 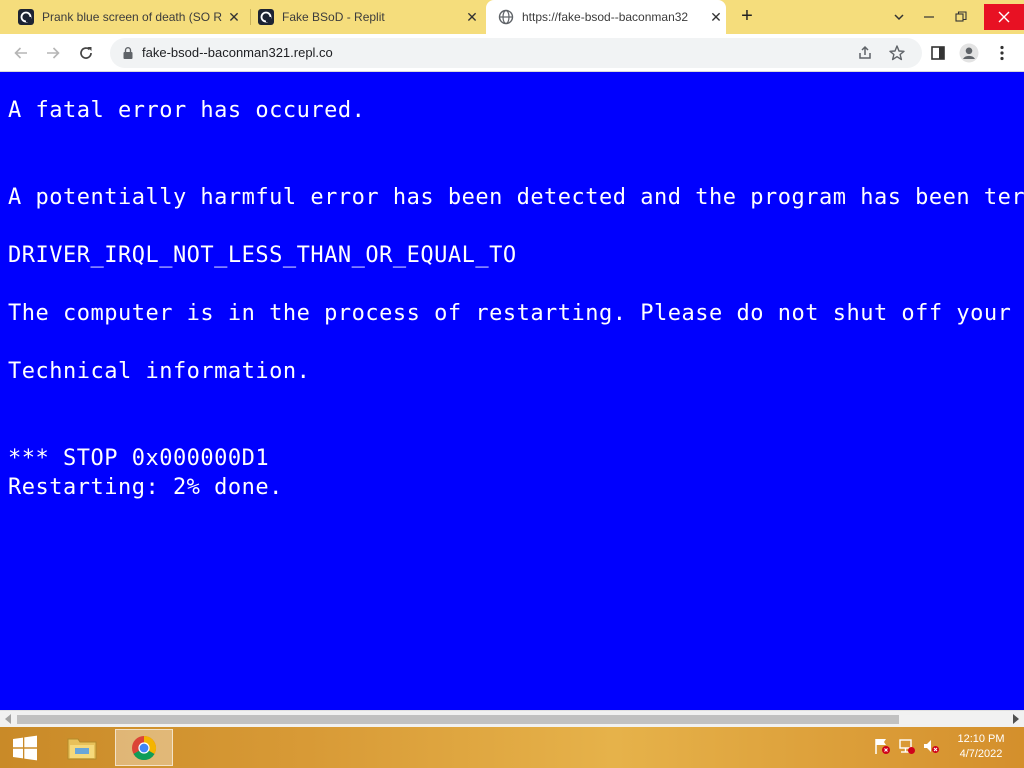 I want to click on address-bar: fake-bsod--baconman321.repl.co, so click(x=516, y=53).